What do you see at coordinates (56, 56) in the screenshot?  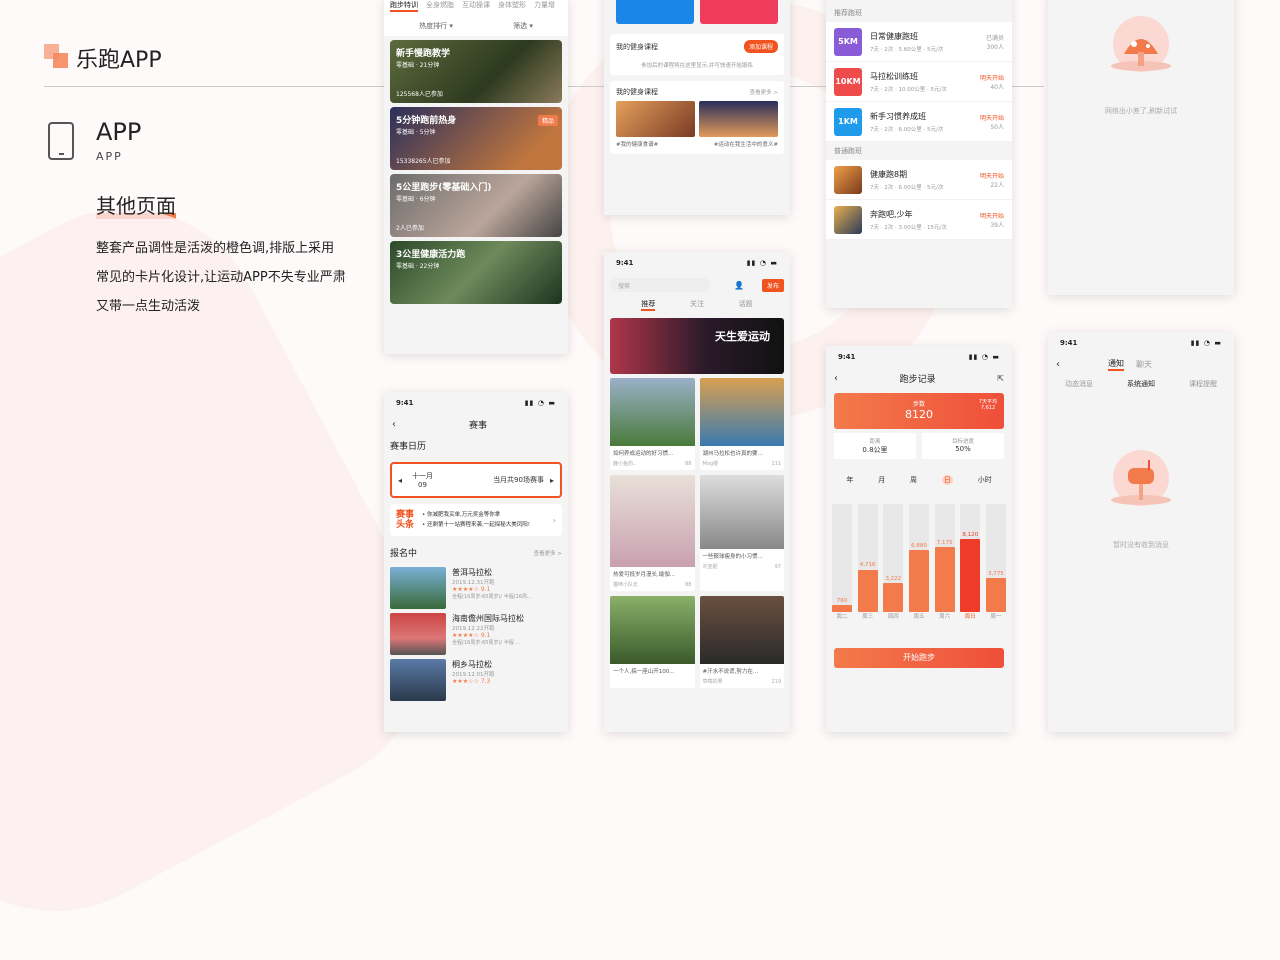 I see `logo-icon` at bounding box center [56, 56].